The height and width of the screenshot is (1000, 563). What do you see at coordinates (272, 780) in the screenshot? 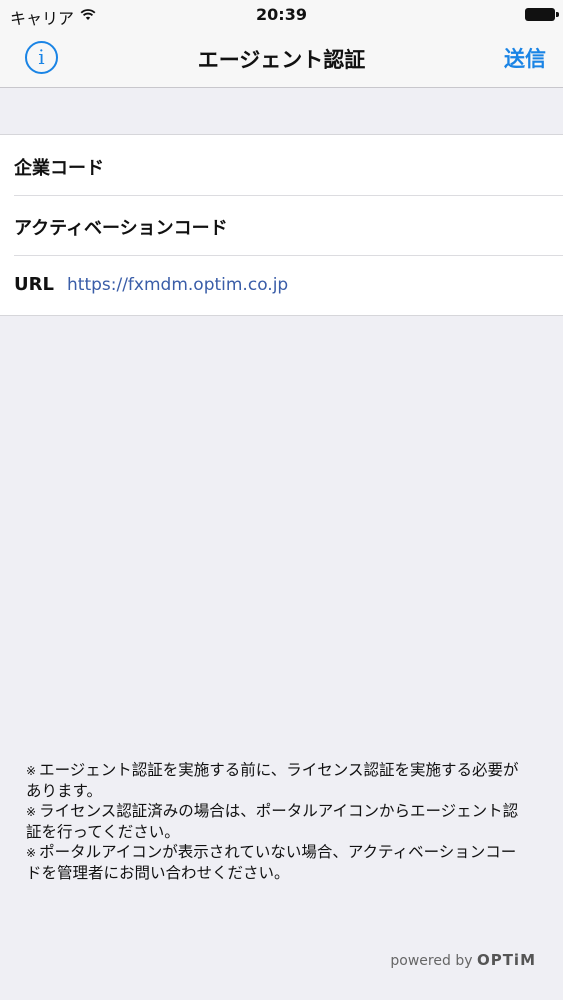
I see `note-text: エージェント認証を実施する前に、ライセンス認証を実施する必要があります。` at bounding box center [272, 780].